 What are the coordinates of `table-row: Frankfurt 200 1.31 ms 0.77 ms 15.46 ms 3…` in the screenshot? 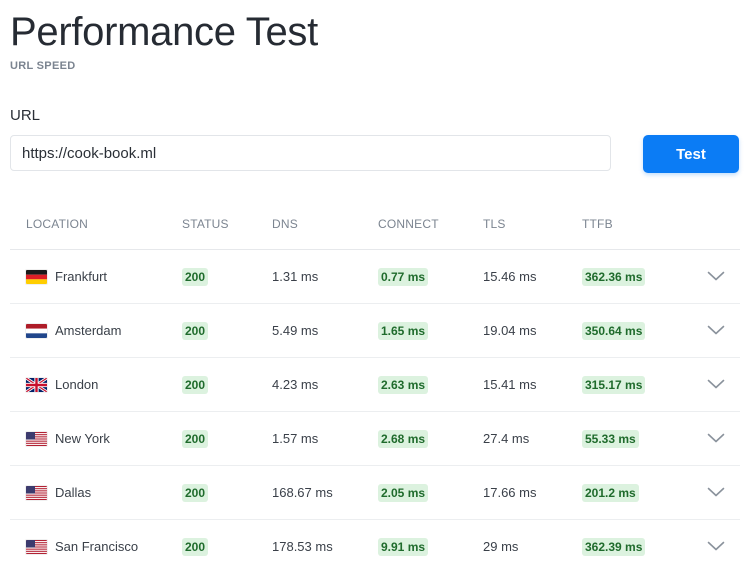 It's located at (375, 277).